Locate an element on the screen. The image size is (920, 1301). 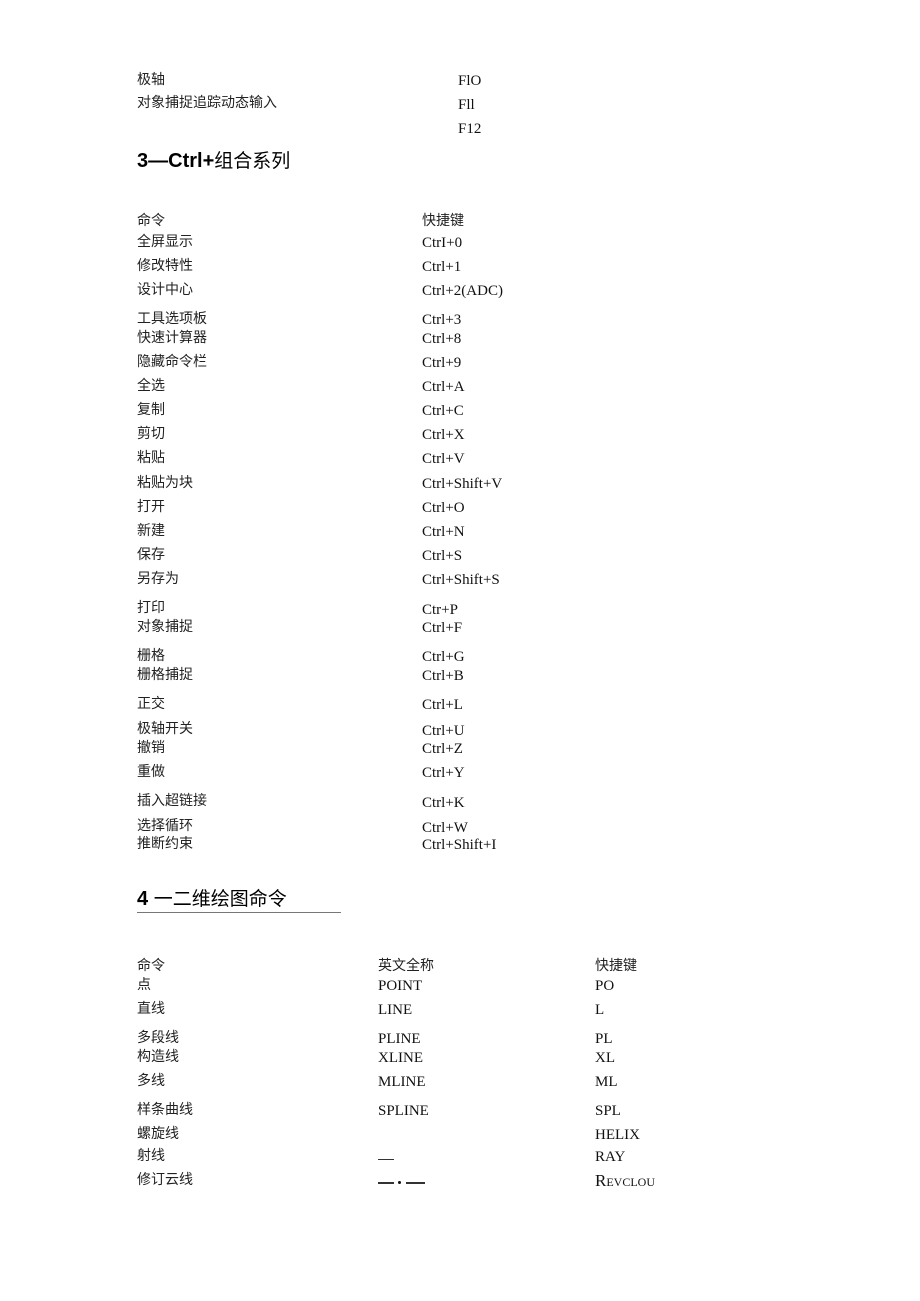
command-name: 复制 is located at coordinates (151, 410).